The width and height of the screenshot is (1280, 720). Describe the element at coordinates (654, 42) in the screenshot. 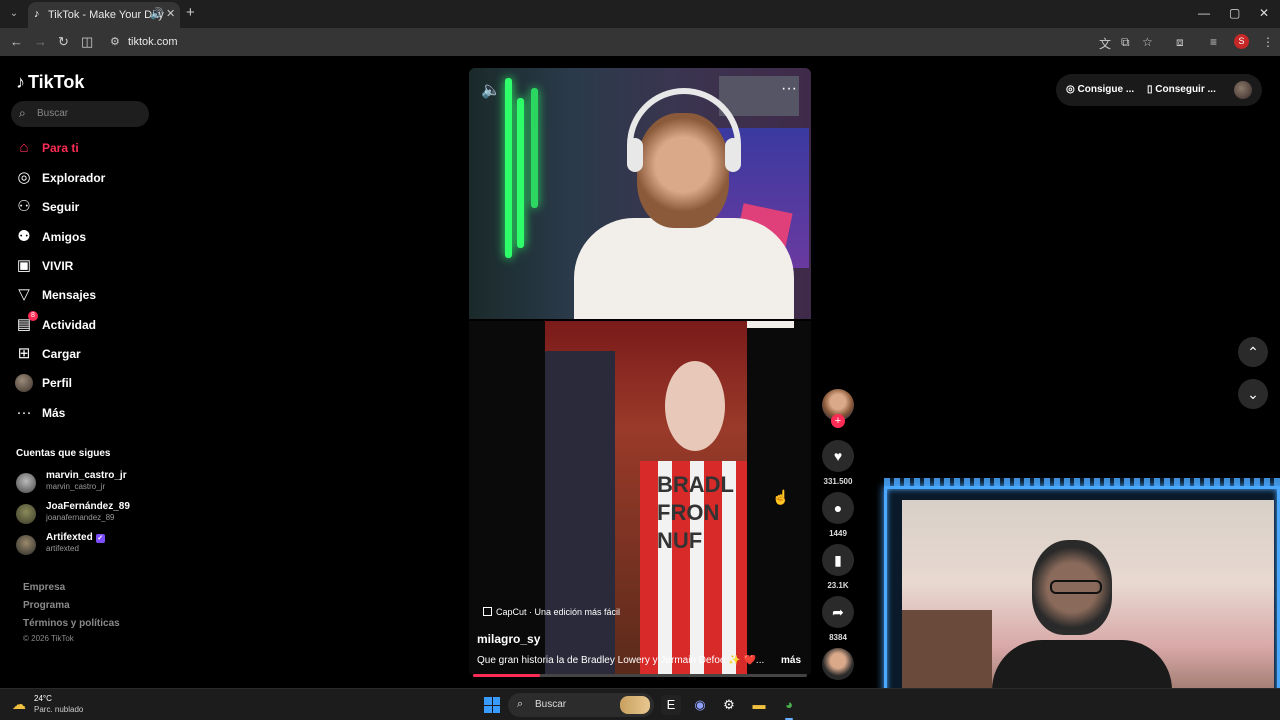

I see `omnibox: ⚙ tiktok.com` at that location.